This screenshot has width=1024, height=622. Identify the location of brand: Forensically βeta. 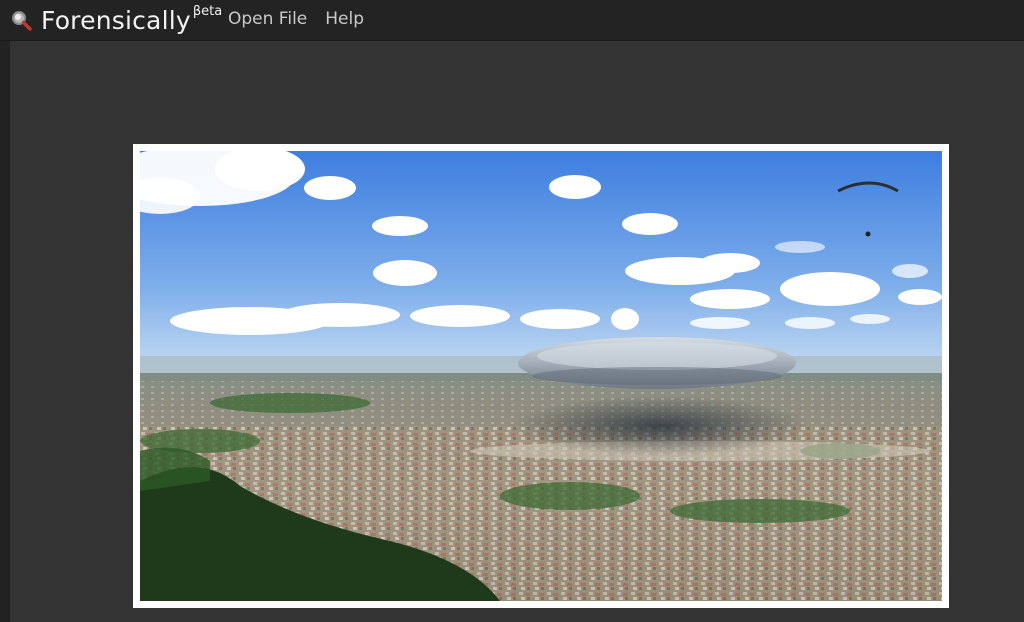
(116, 20).